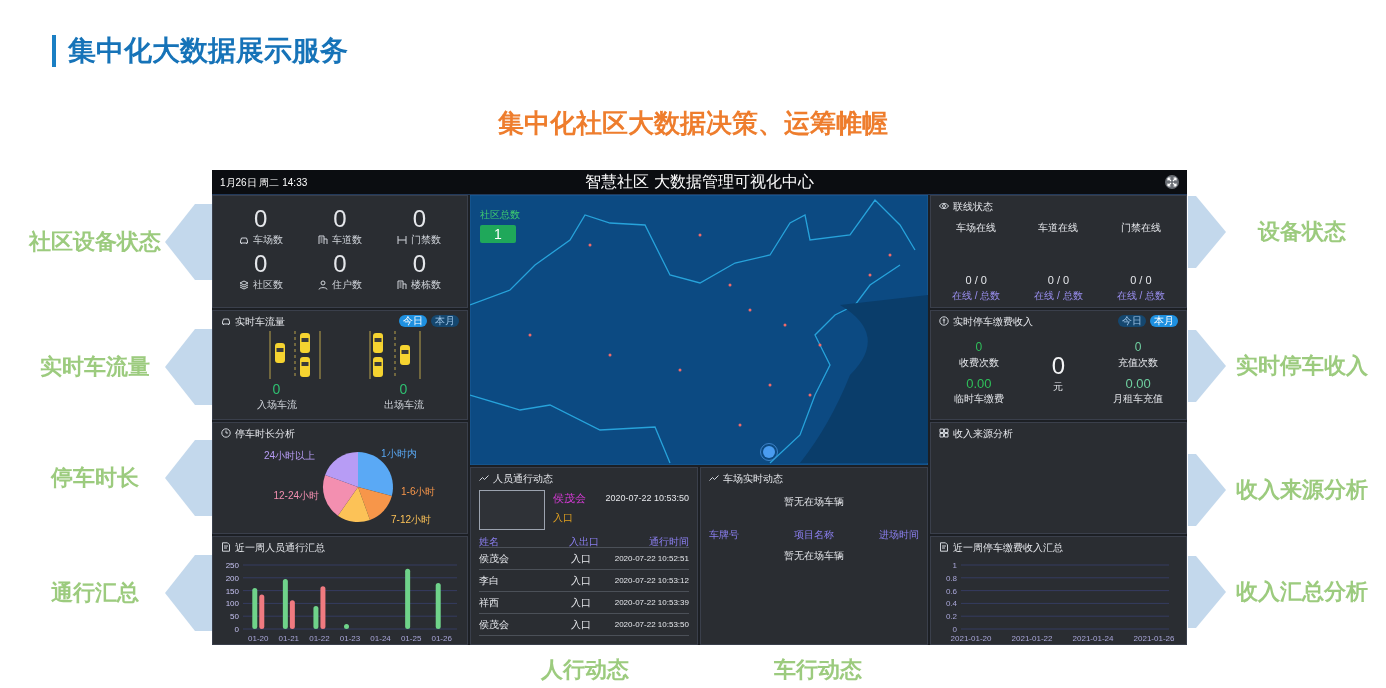  What do you see at coordinates (232, 565) in the screenshot?
I see `axis-tick-label: 250` at bounding box center [232, 565].